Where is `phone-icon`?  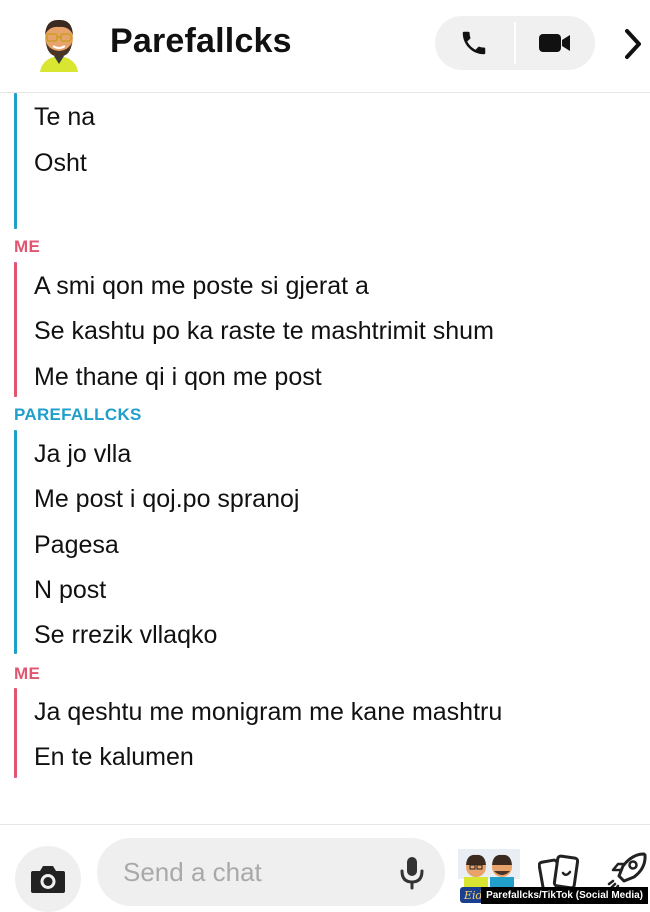 phone-icon is located at coordinates (474, 43).